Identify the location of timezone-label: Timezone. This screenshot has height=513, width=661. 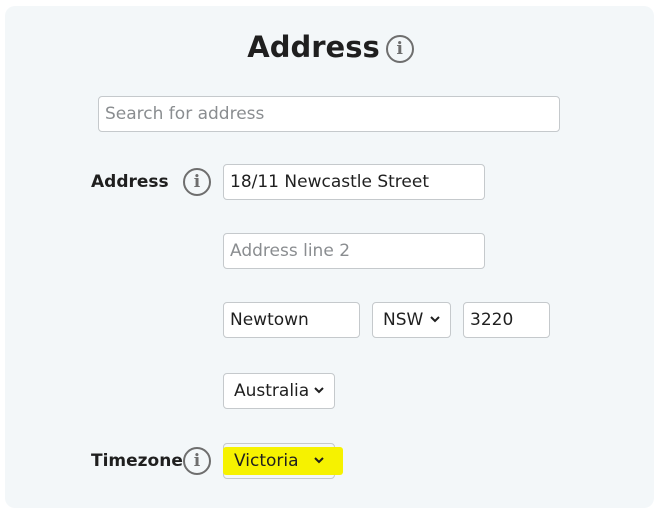
(137, 461).